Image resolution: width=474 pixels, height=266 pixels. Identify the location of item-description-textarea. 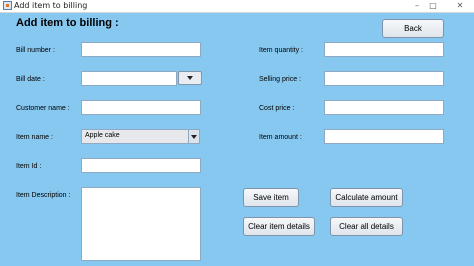
(141, 224).